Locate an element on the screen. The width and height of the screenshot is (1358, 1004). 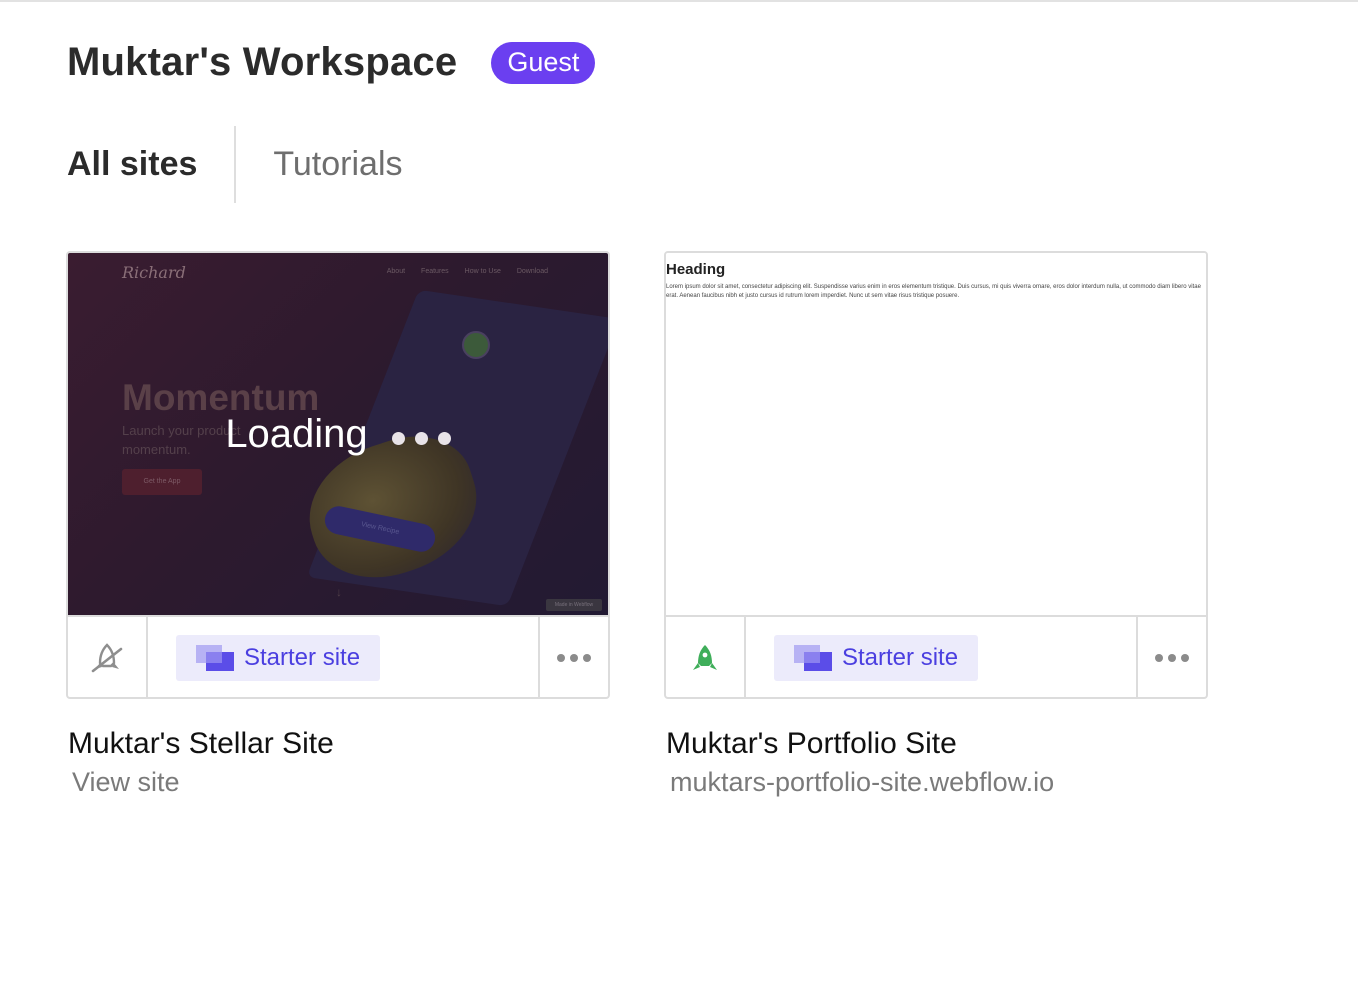
preview-heading: Heading is located at coordinates (696, 269).